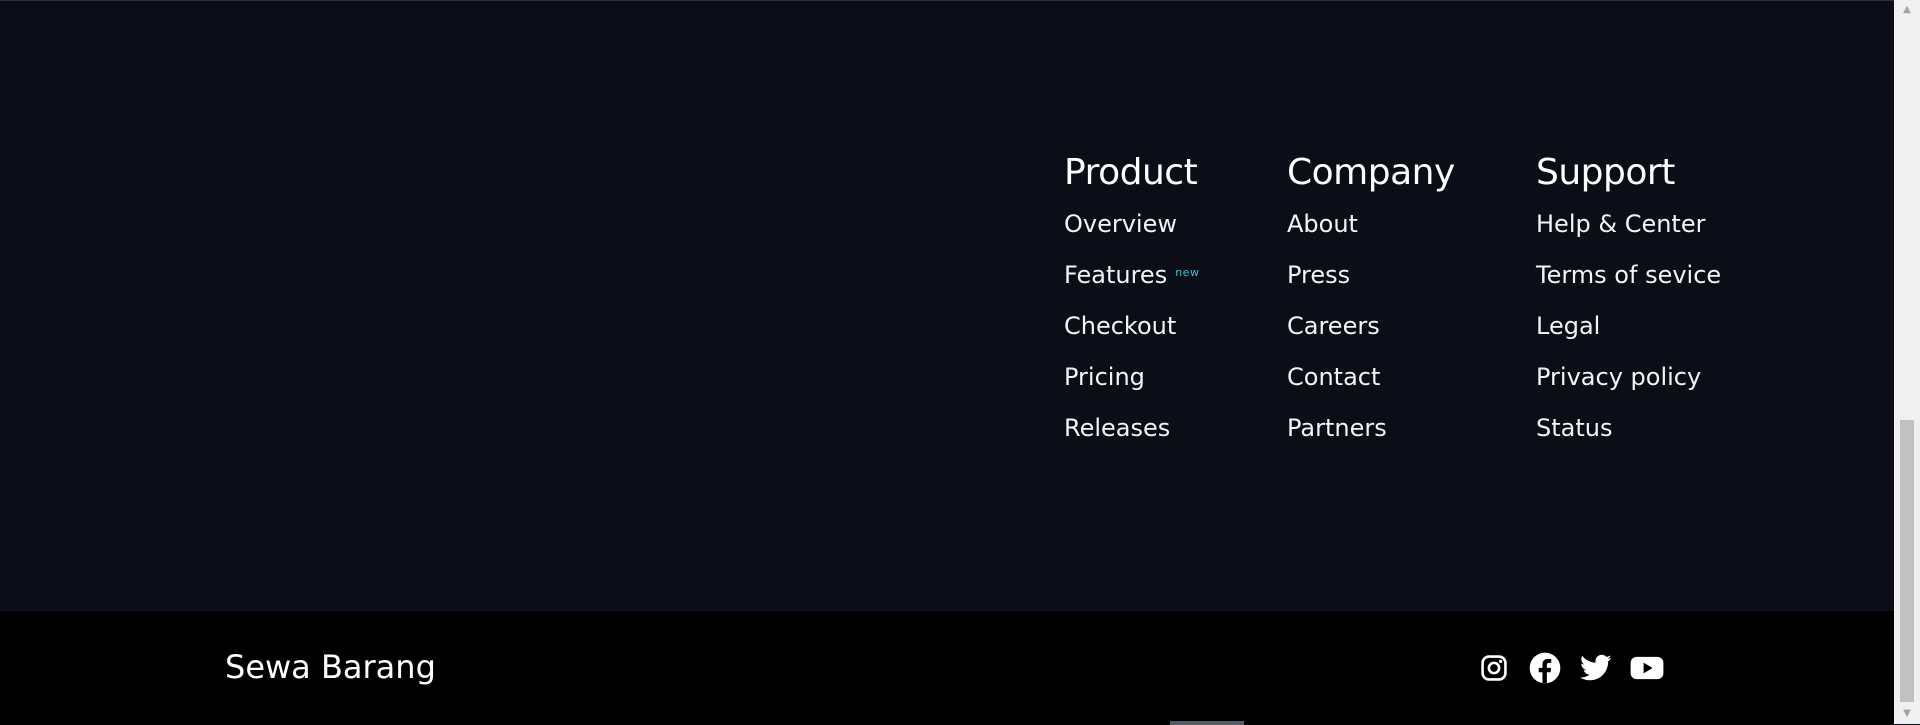  Describe the element at coordinates (1628, 224) in the screenshot. I see `link-help-center: Help & Center` at that location.